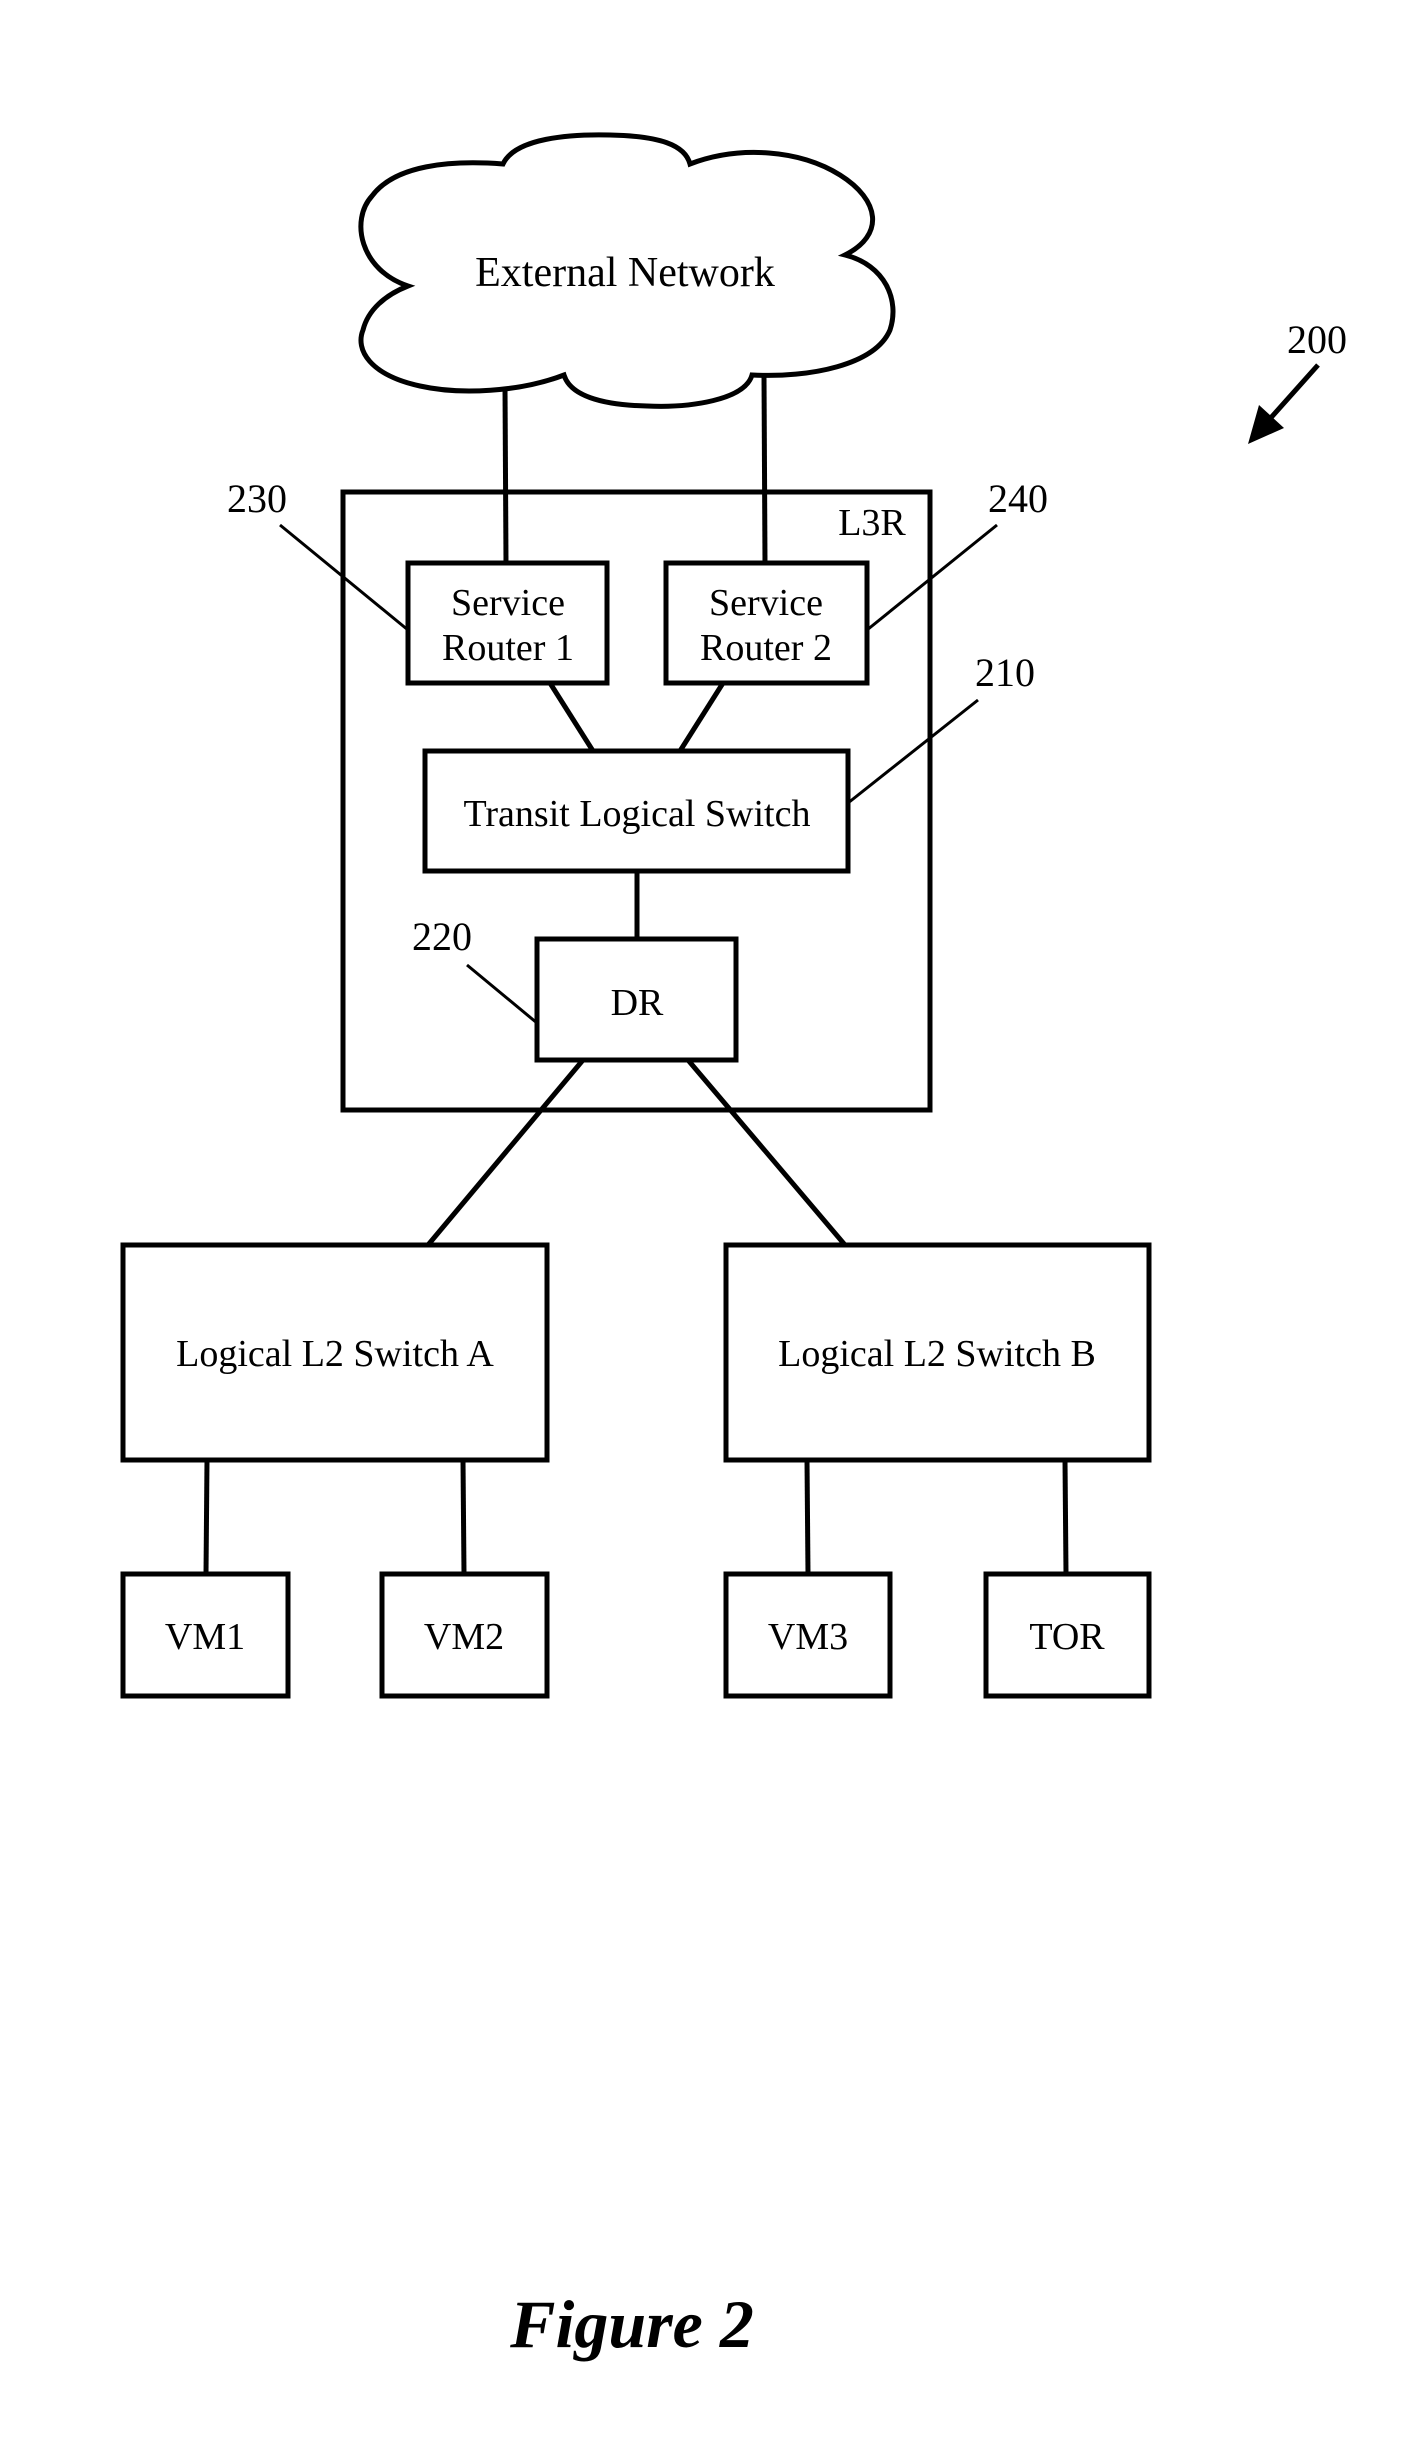 The image size is (1413, 2438). I want to click on logical-l2-switch-b: Logical L2 Switch B, so click(937, 1352).